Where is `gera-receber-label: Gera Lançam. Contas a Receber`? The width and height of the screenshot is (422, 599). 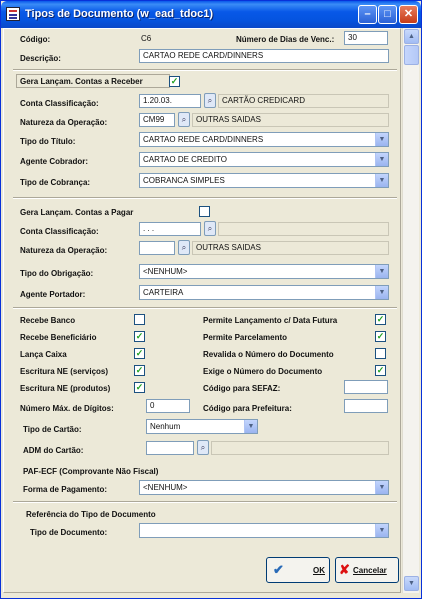
gera-receber-label: Gera Lançam. Contas a Receber is located at coordinates (81, 81).